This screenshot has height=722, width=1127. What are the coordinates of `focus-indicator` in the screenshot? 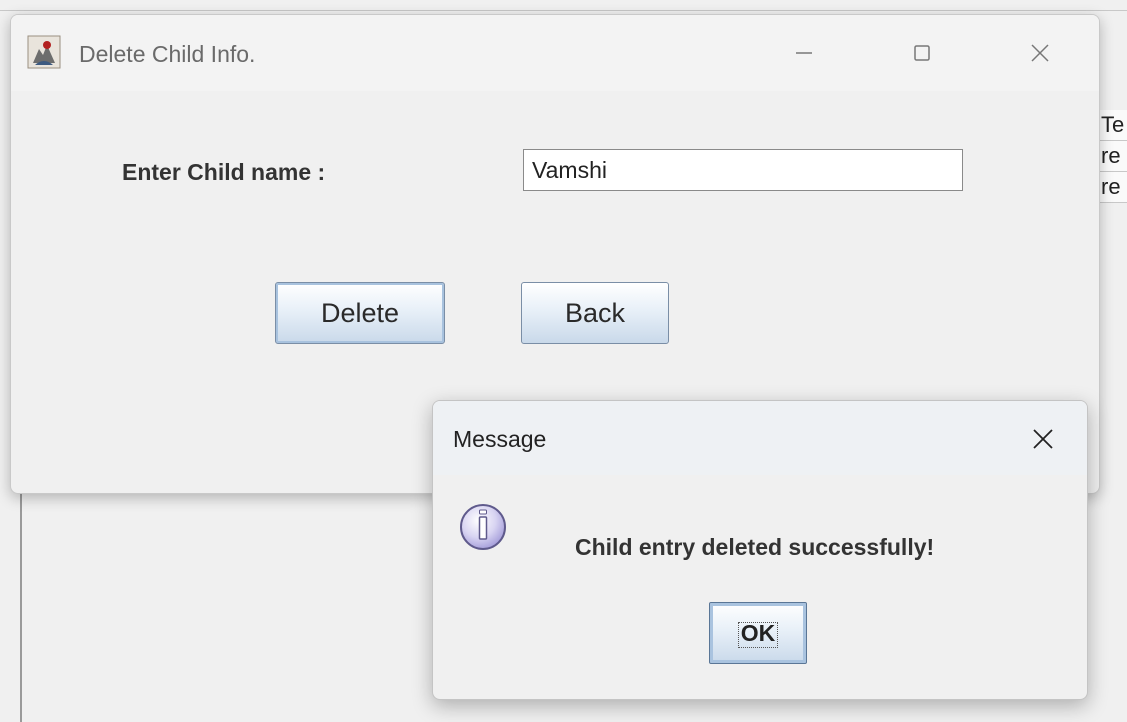 It's located at (758, 635).